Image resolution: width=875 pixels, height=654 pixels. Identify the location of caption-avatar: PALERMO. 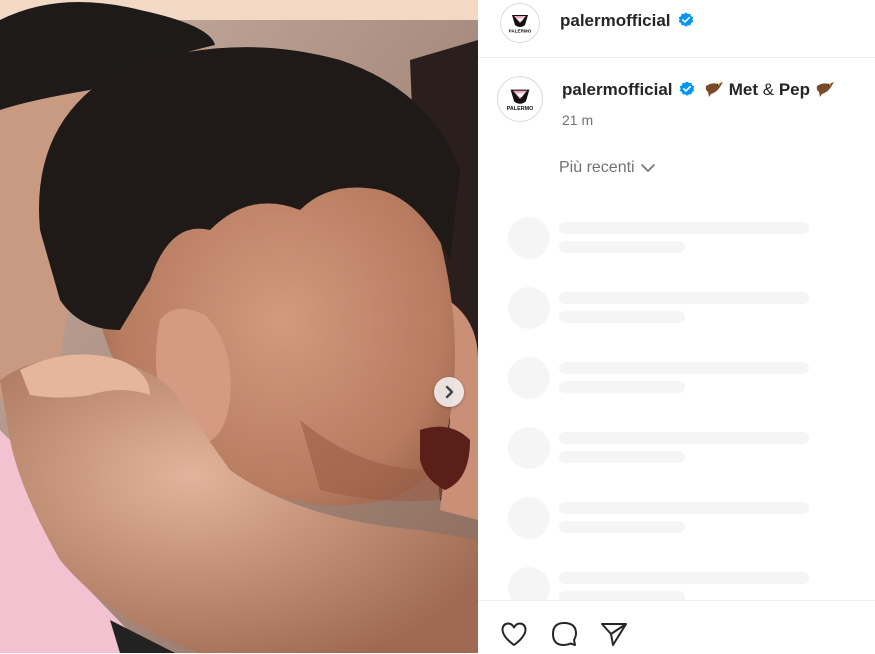
(520, 99).